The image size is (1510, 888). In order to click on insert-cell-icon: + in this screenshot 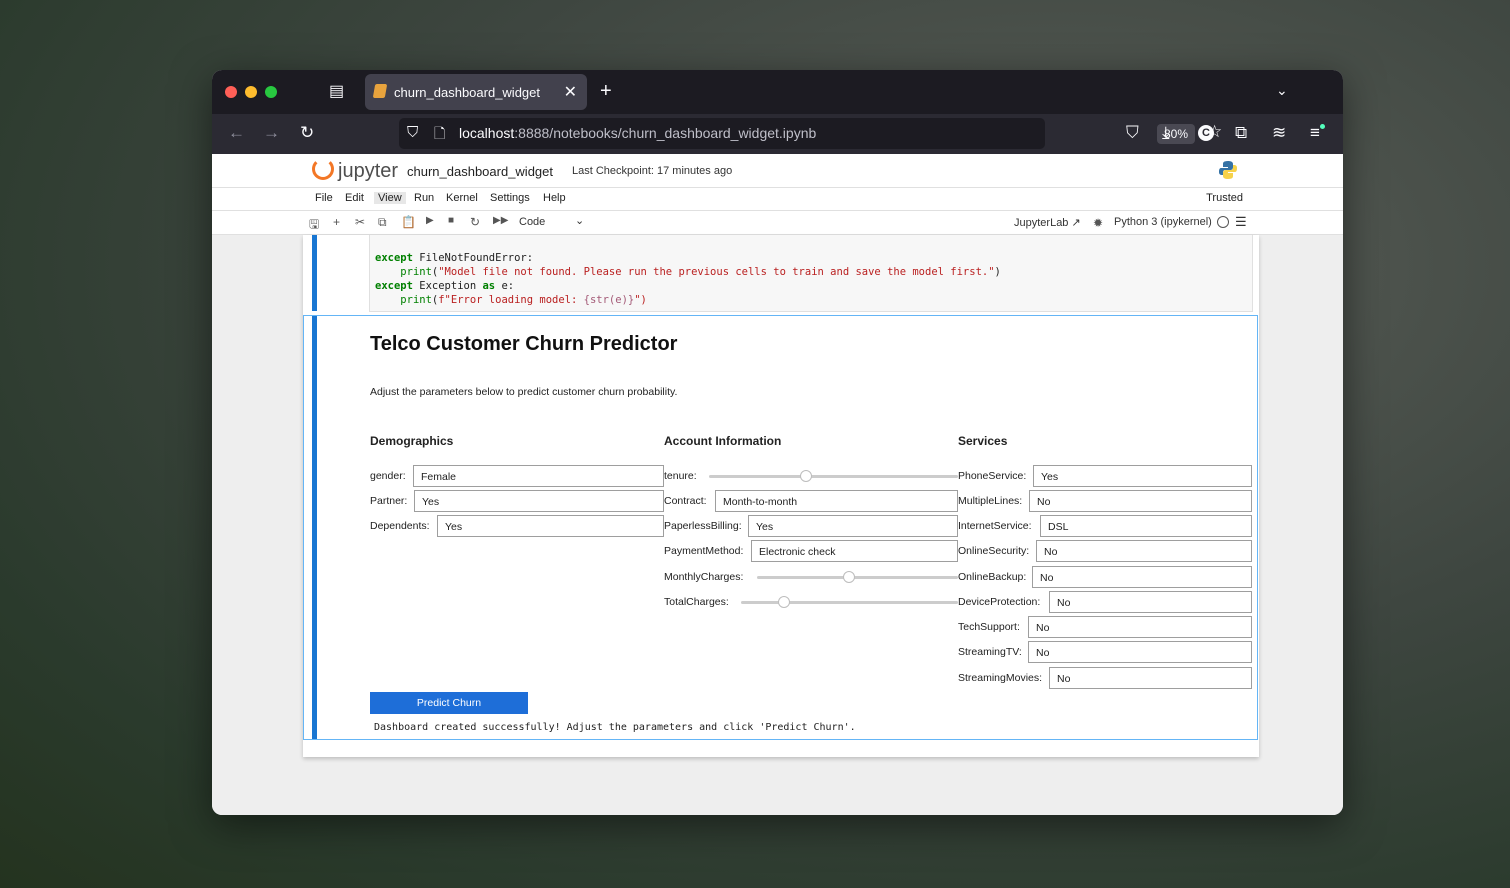, I will do `click(336, 222)`.